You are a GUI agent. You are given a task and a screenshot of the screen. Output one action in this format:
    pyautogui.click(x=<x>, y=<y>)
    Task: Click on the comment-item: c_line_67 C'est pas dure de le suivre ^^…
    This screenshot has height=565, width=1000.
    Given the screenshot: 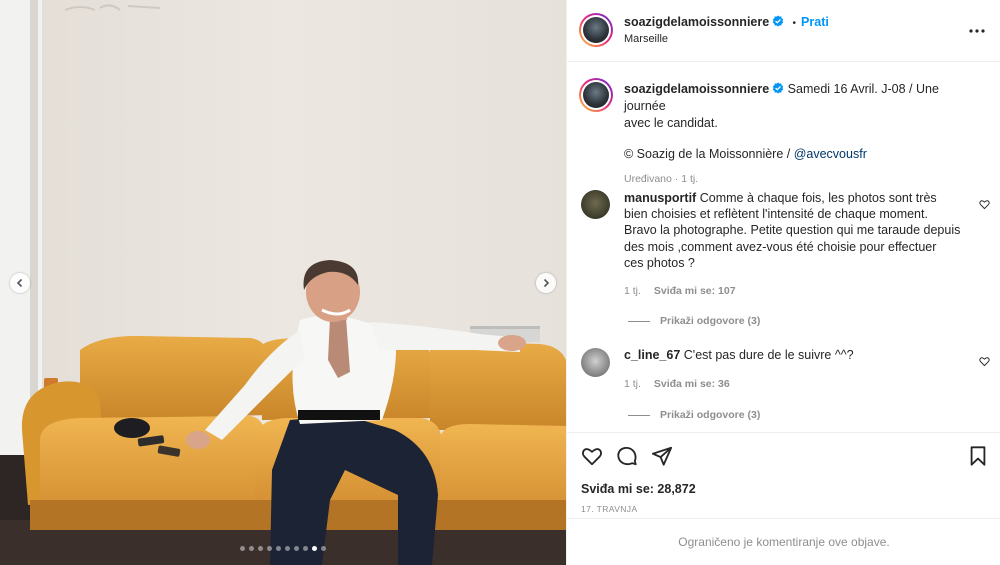 What is the action you would take?
    pyautogui.click(x=796, y=355)
    